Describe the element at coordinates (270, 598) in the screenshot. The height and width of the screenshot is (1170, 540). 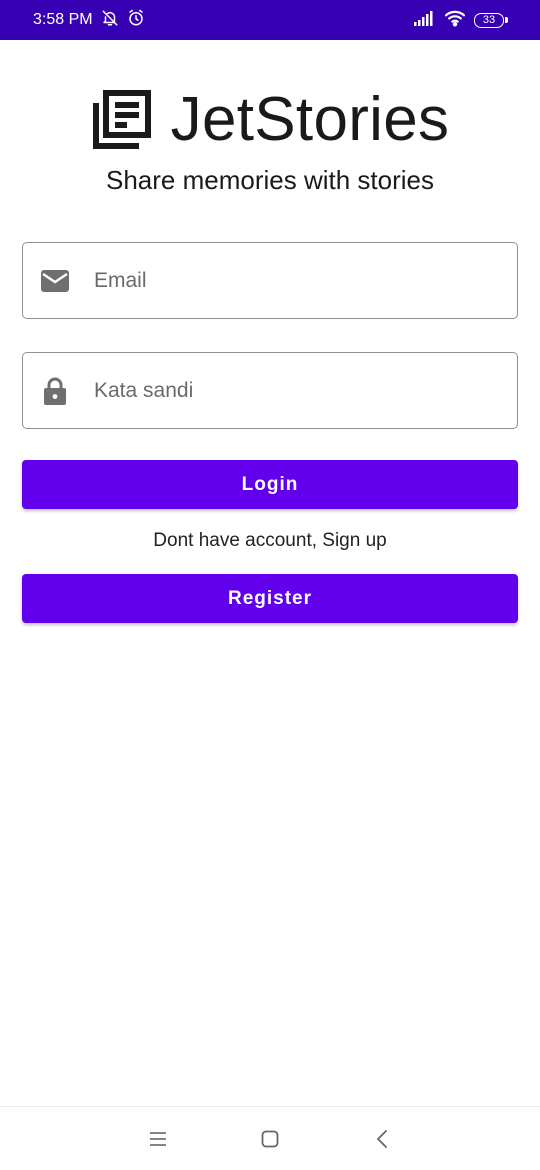
I see `register-button: Register` at that location.